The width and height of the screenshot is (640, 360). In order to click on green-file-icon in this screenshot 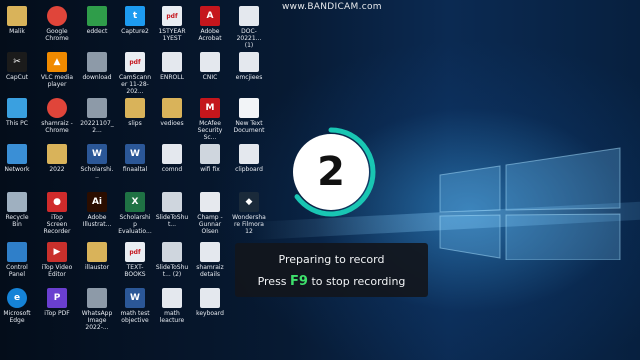, I will do `click(97, 16)`.